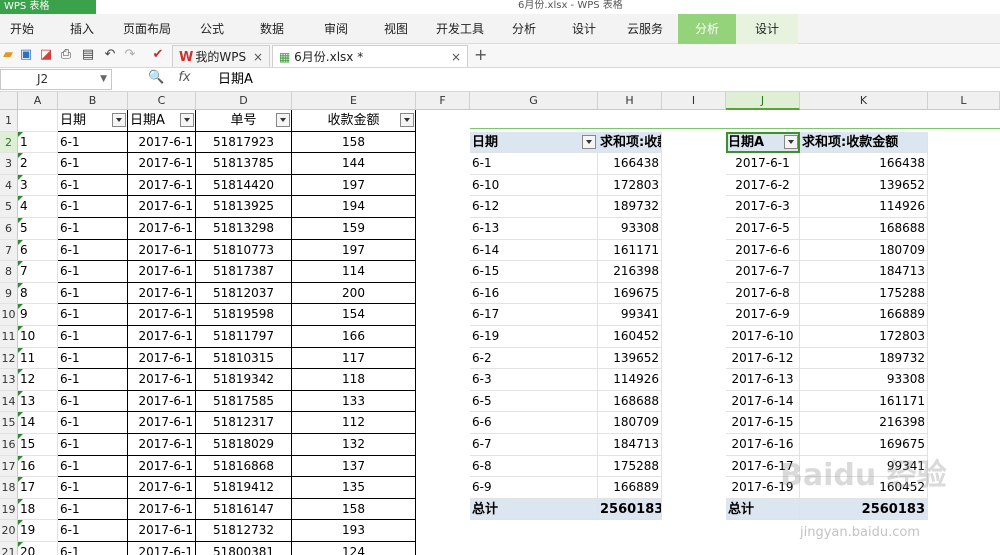 Image resolution: width=1000 pixels, height=555 pixels. What do you see at coordinates (9, 229) in the screenshot?
I see `row-header-6: 6` at bounding box center [9, 229].